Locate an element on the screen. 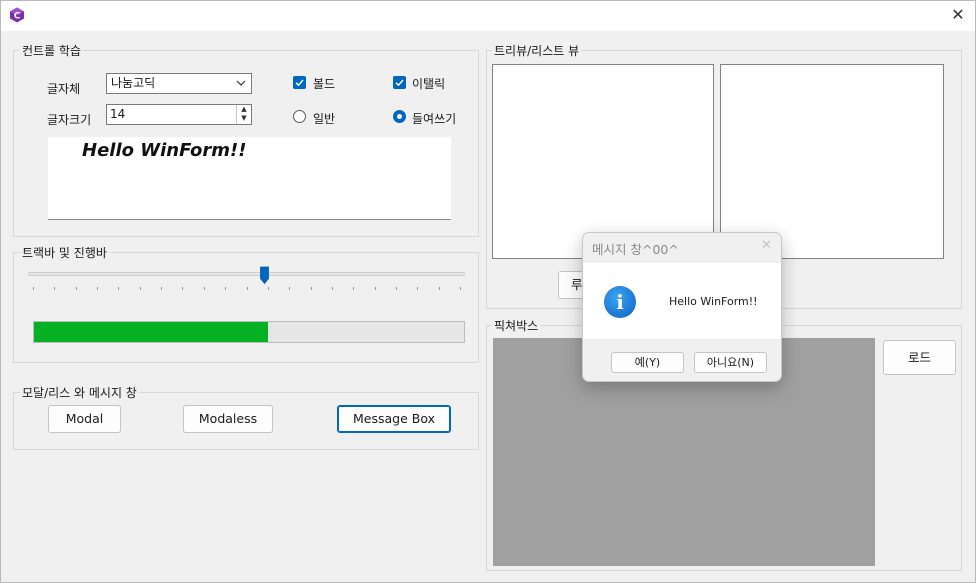 The width and height of the screenshot is (976, 583). spin-up-icon: ▲ is located at coordinates (244, 109).